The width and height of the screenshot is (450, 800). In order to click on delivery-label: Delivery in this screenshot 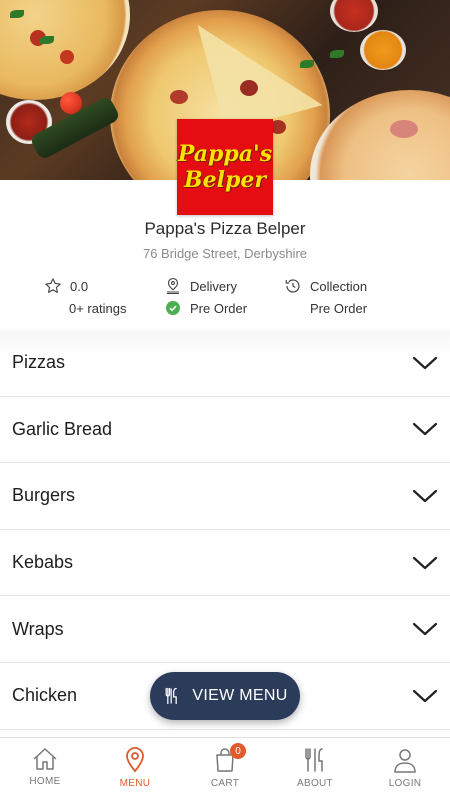, I will do `click(213, 286)`.